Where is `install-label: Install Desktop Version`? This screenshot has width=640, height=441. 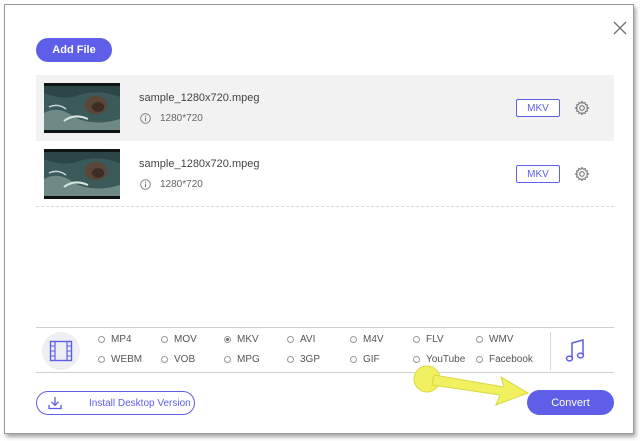 install-label: Install Desktop Version is located at coordinates (140, 403).